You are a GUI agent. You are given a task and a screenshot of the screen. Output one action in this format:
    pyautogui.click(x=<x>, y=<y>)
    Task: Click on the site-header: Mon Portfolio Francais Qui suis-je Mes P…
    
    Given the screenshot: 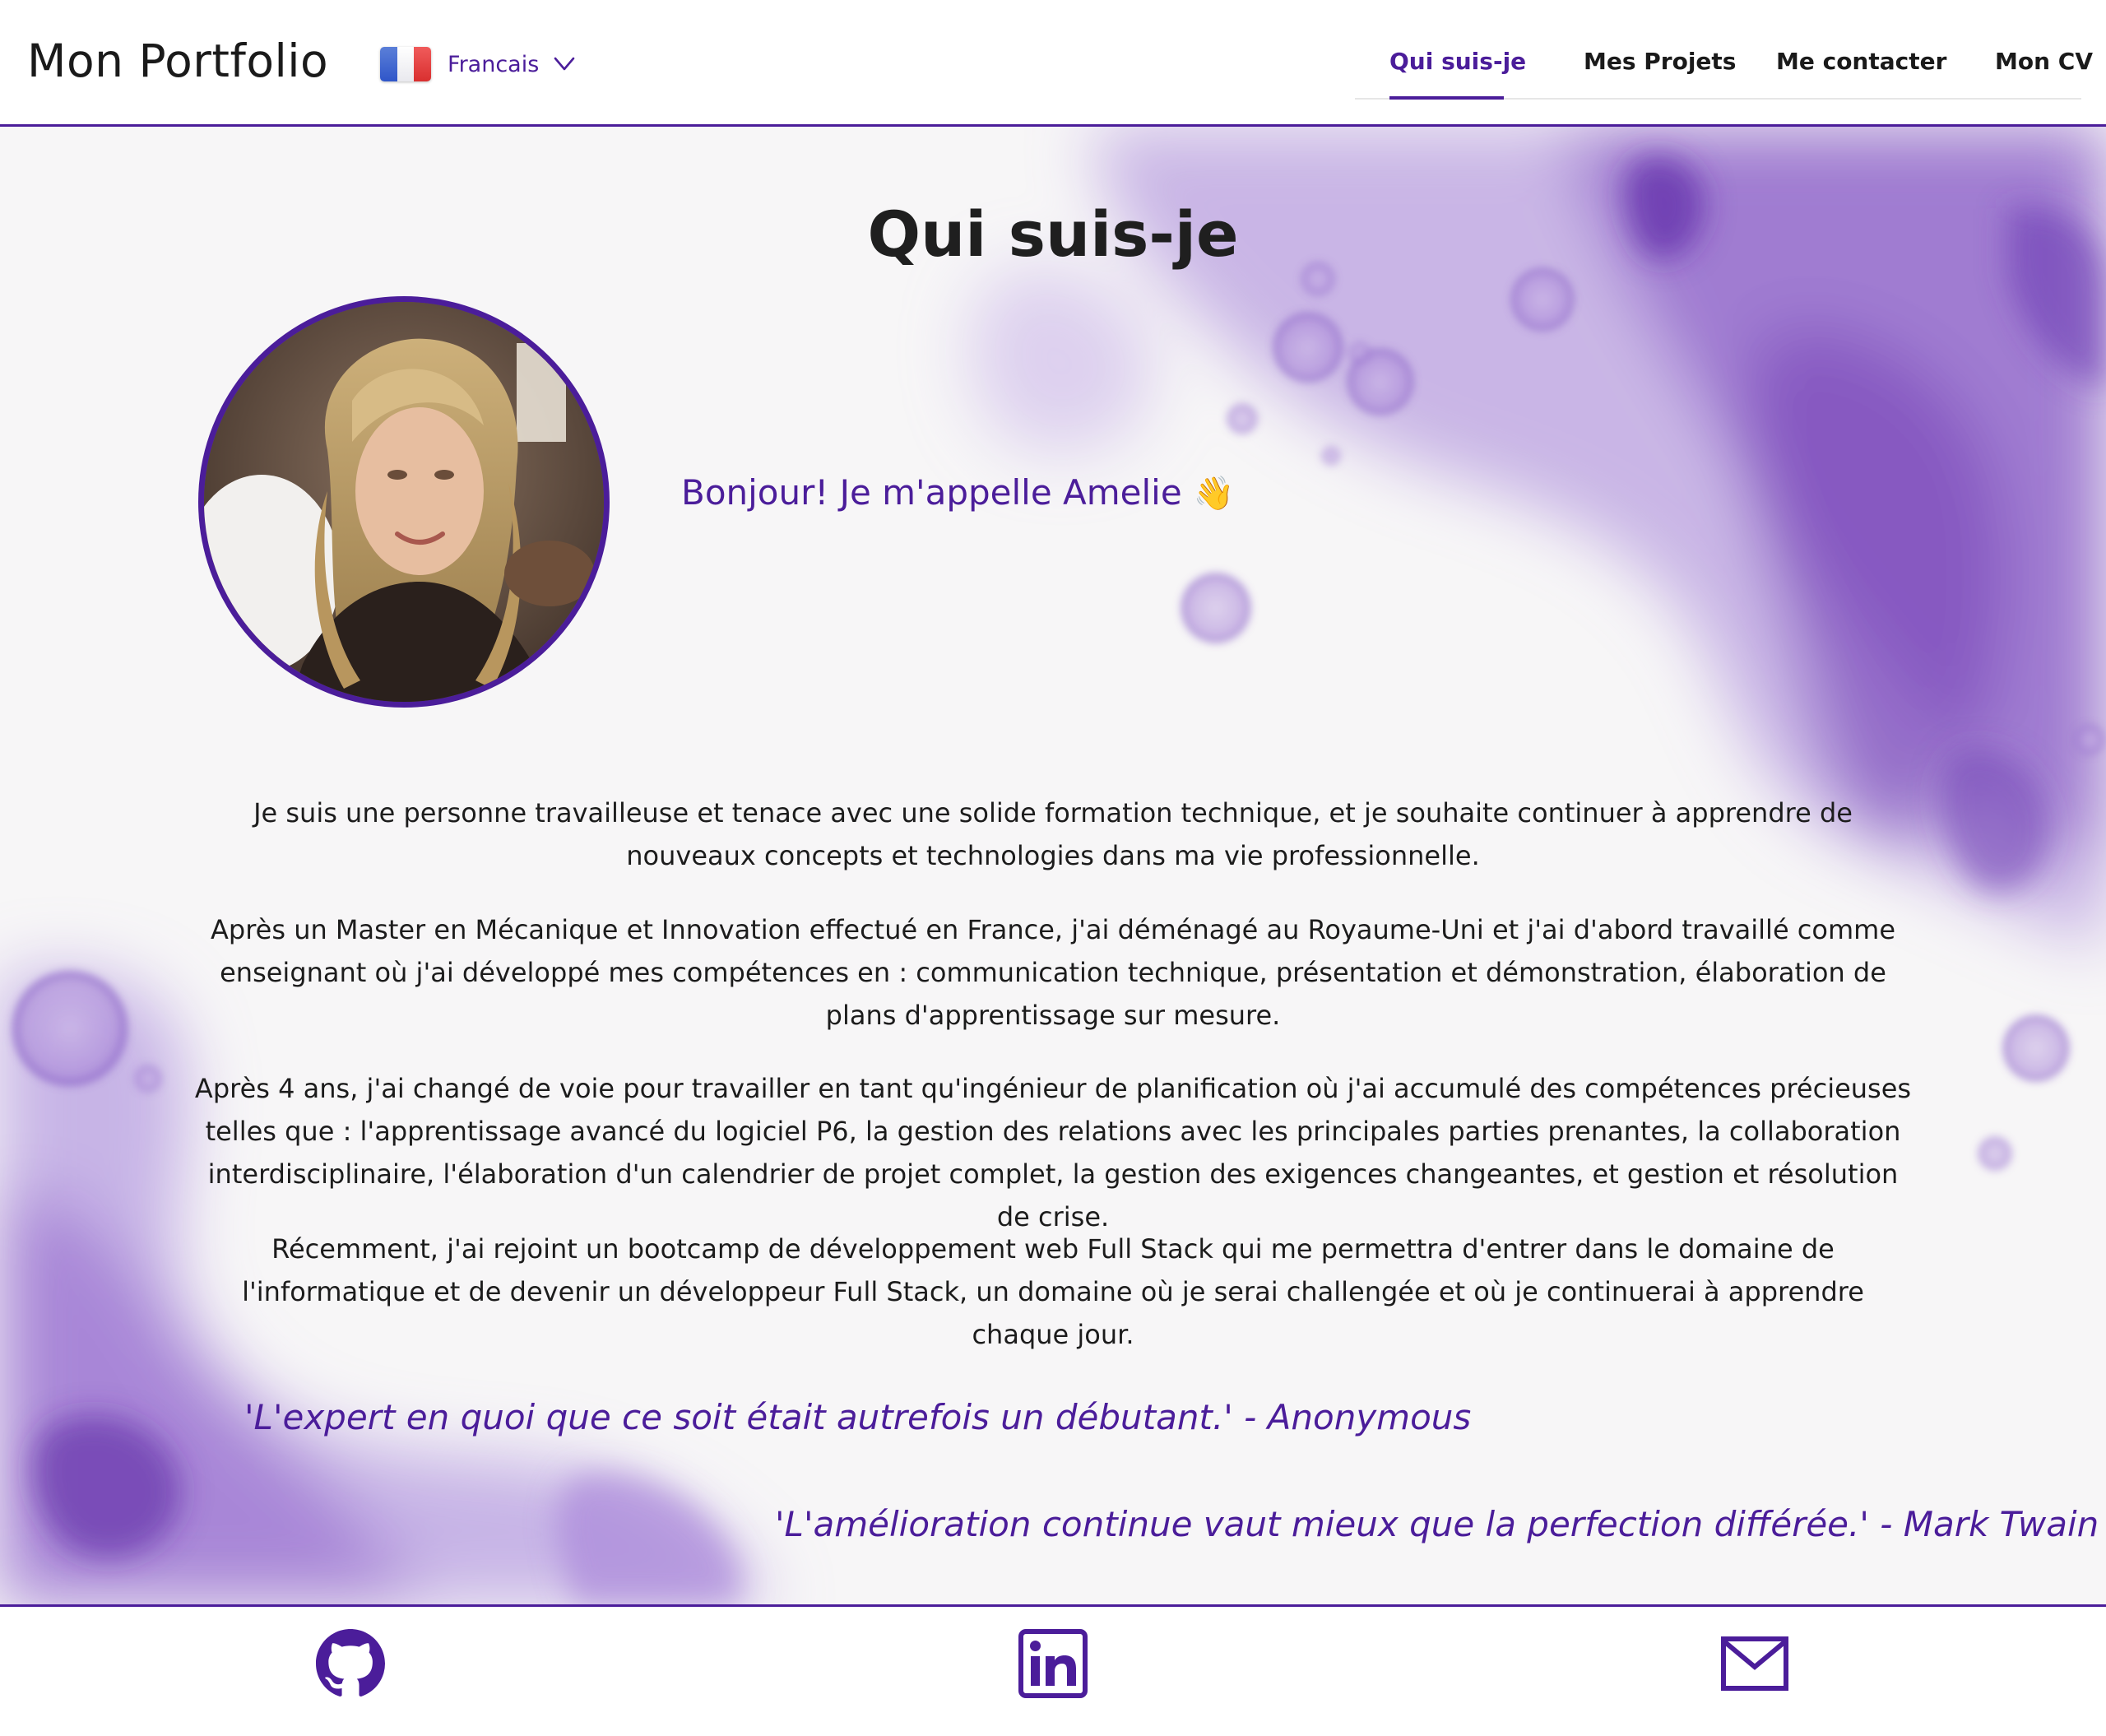 What is the action you would take?
    pyautogui.click(x=1053, y=64)
    